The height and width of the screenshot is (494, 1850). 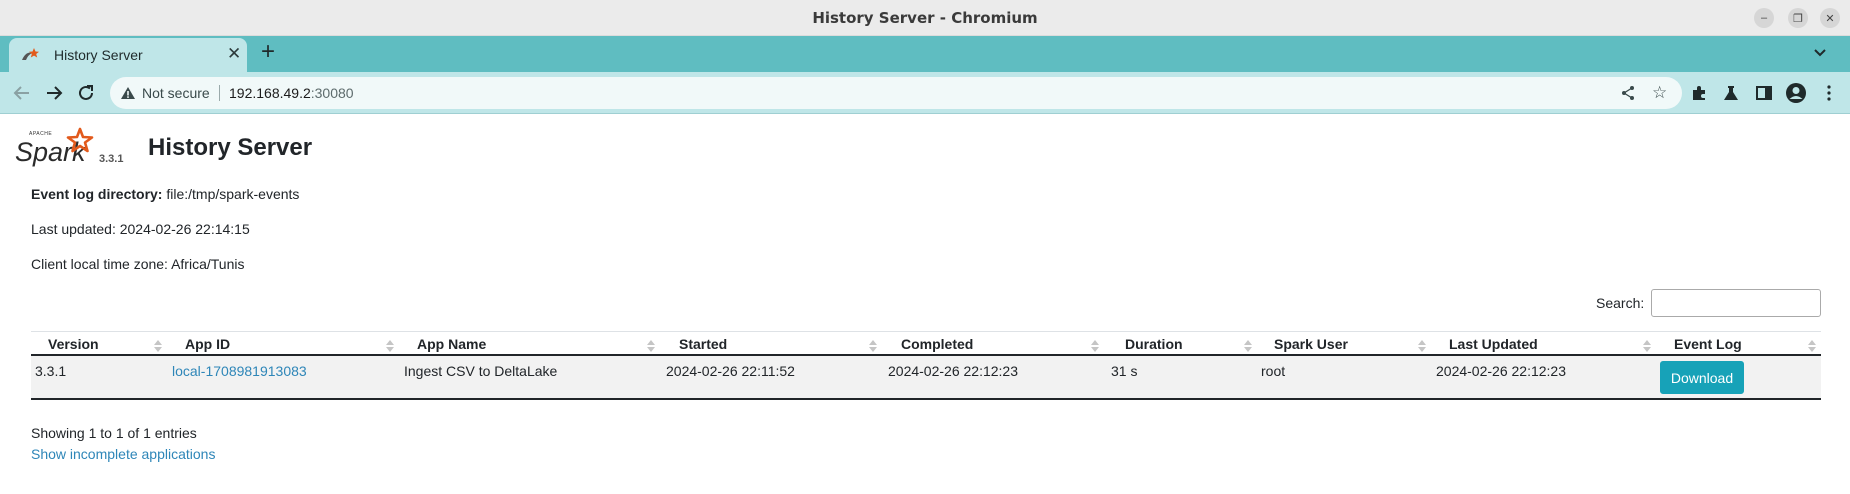 I want to click on spark-logo-text: Spark, so click(x=51, y=152).